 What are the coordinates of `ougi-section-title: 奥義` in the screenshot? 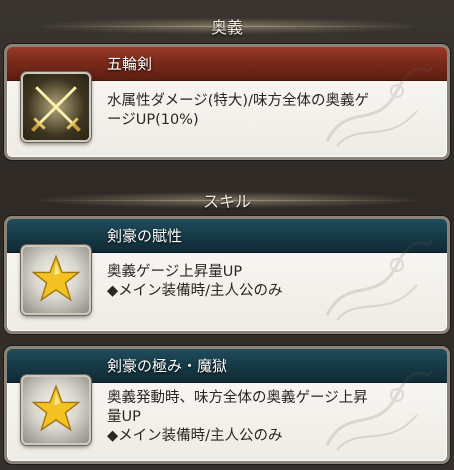 It's located at (226, 27).